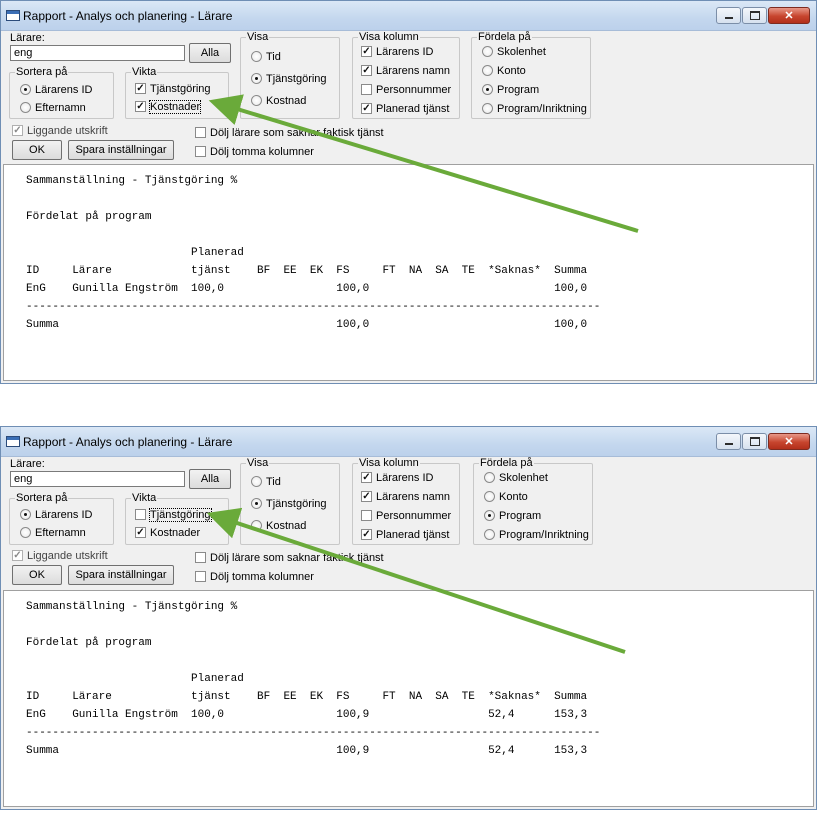 The image size is (818, 813). I want to click on window-app-icon, so click(13, 441).